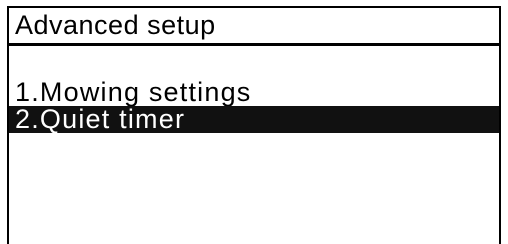 The height and width of the screenshot is (244, 508). What do you see at coordinates (254, 44) in the screenshot?
I see `title-divider` at bounding box center [254, 44].